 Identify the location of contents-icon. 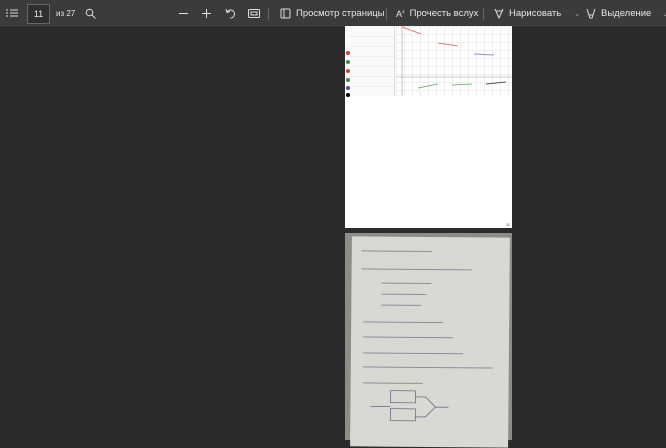
(12, 13).